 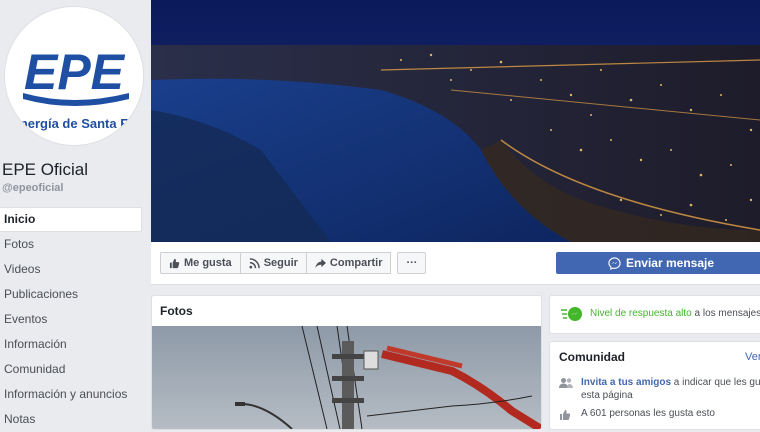 I want to click on community-title: Comunidad, so click(x=592, y=357).